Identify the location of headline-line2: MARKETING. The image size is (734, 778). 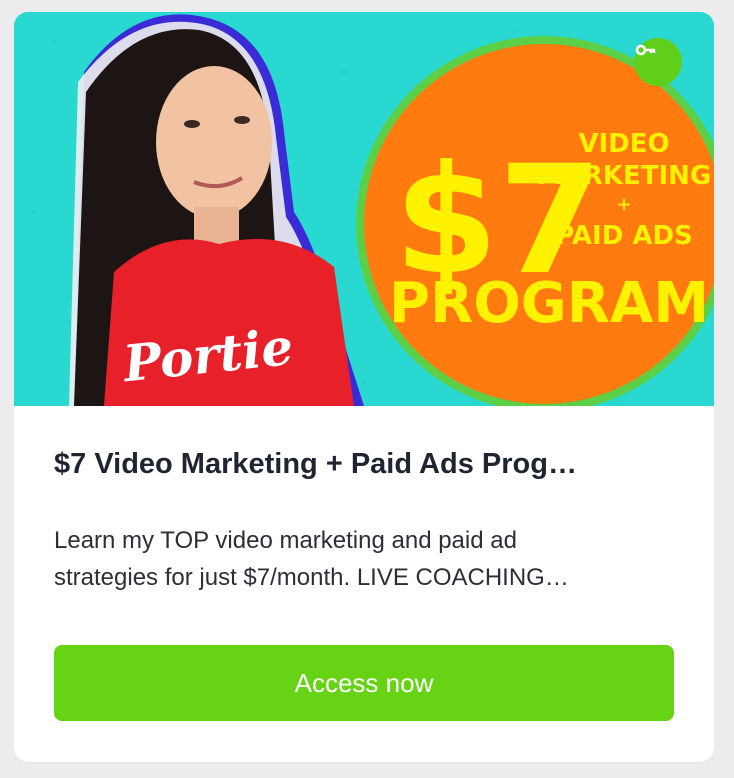
(624, 176).